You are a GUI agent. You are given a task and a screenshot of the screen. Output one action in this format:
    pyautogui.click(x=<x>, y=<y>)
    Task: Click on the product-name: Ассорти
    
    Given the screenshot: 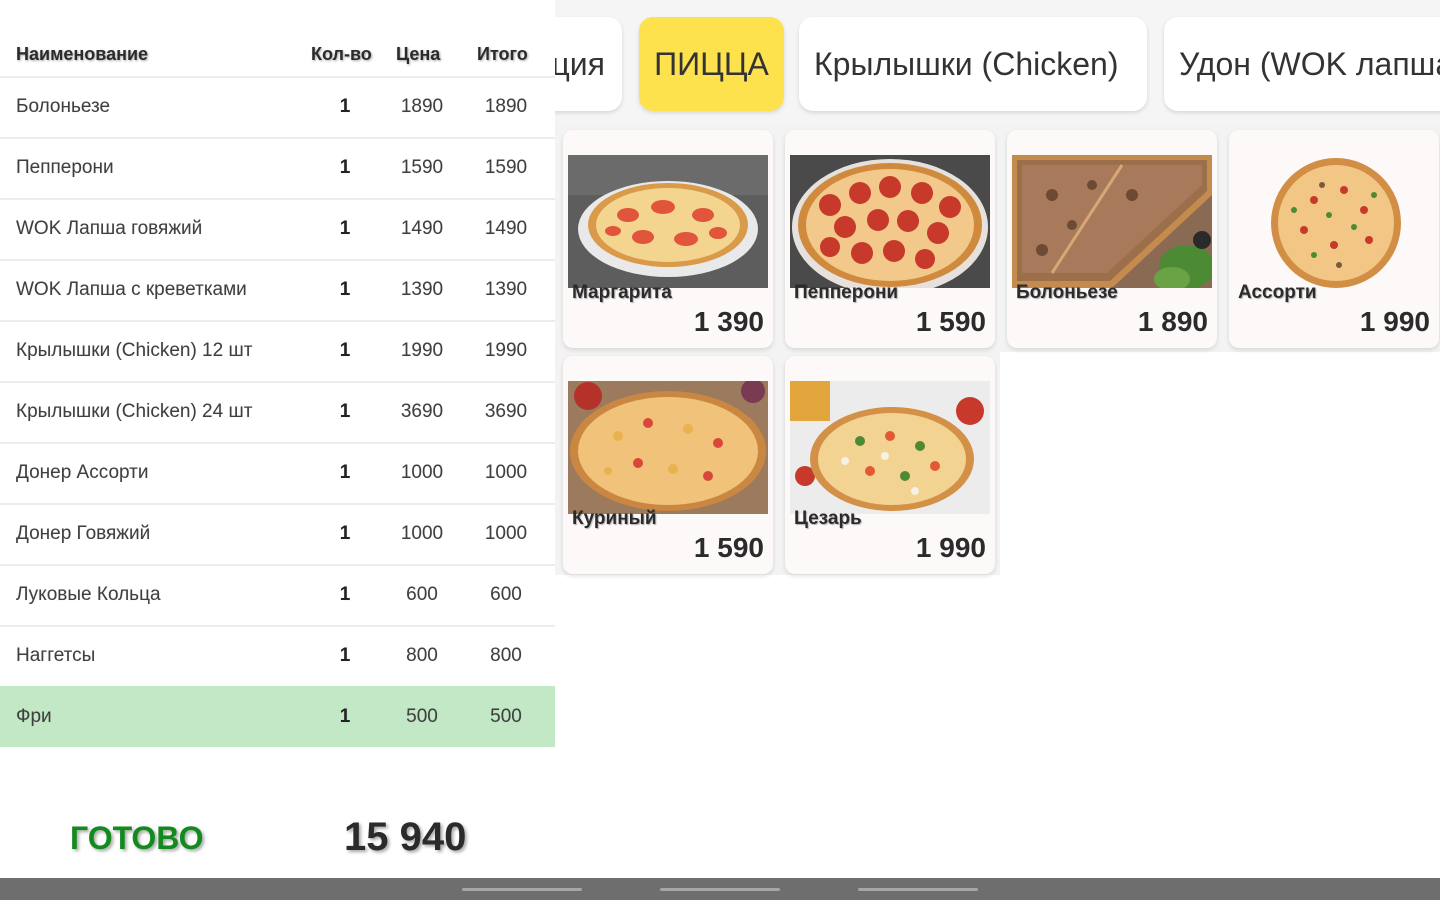 What is the action you would take?
    pyautogui.click(x=1277, y=292)
    